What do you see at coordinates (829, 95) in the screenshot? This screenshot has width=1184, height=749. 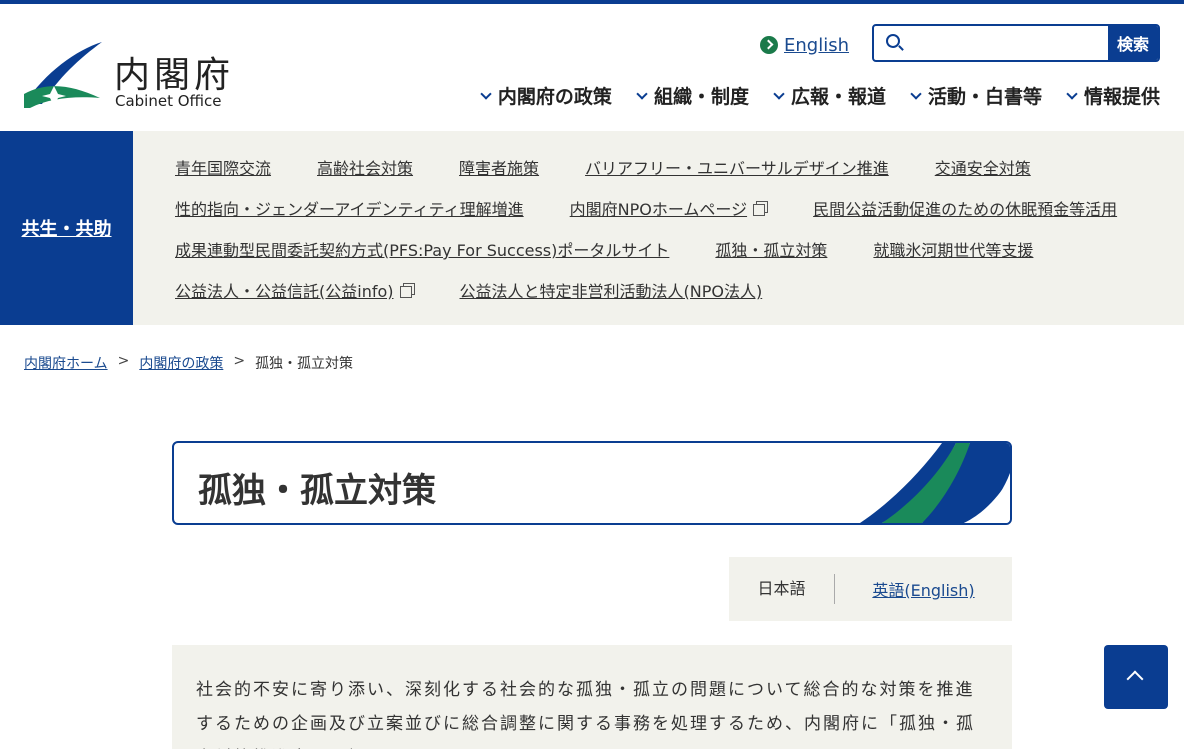 I see `nav-press: 広報・報道` at bounding box center [829, 95].